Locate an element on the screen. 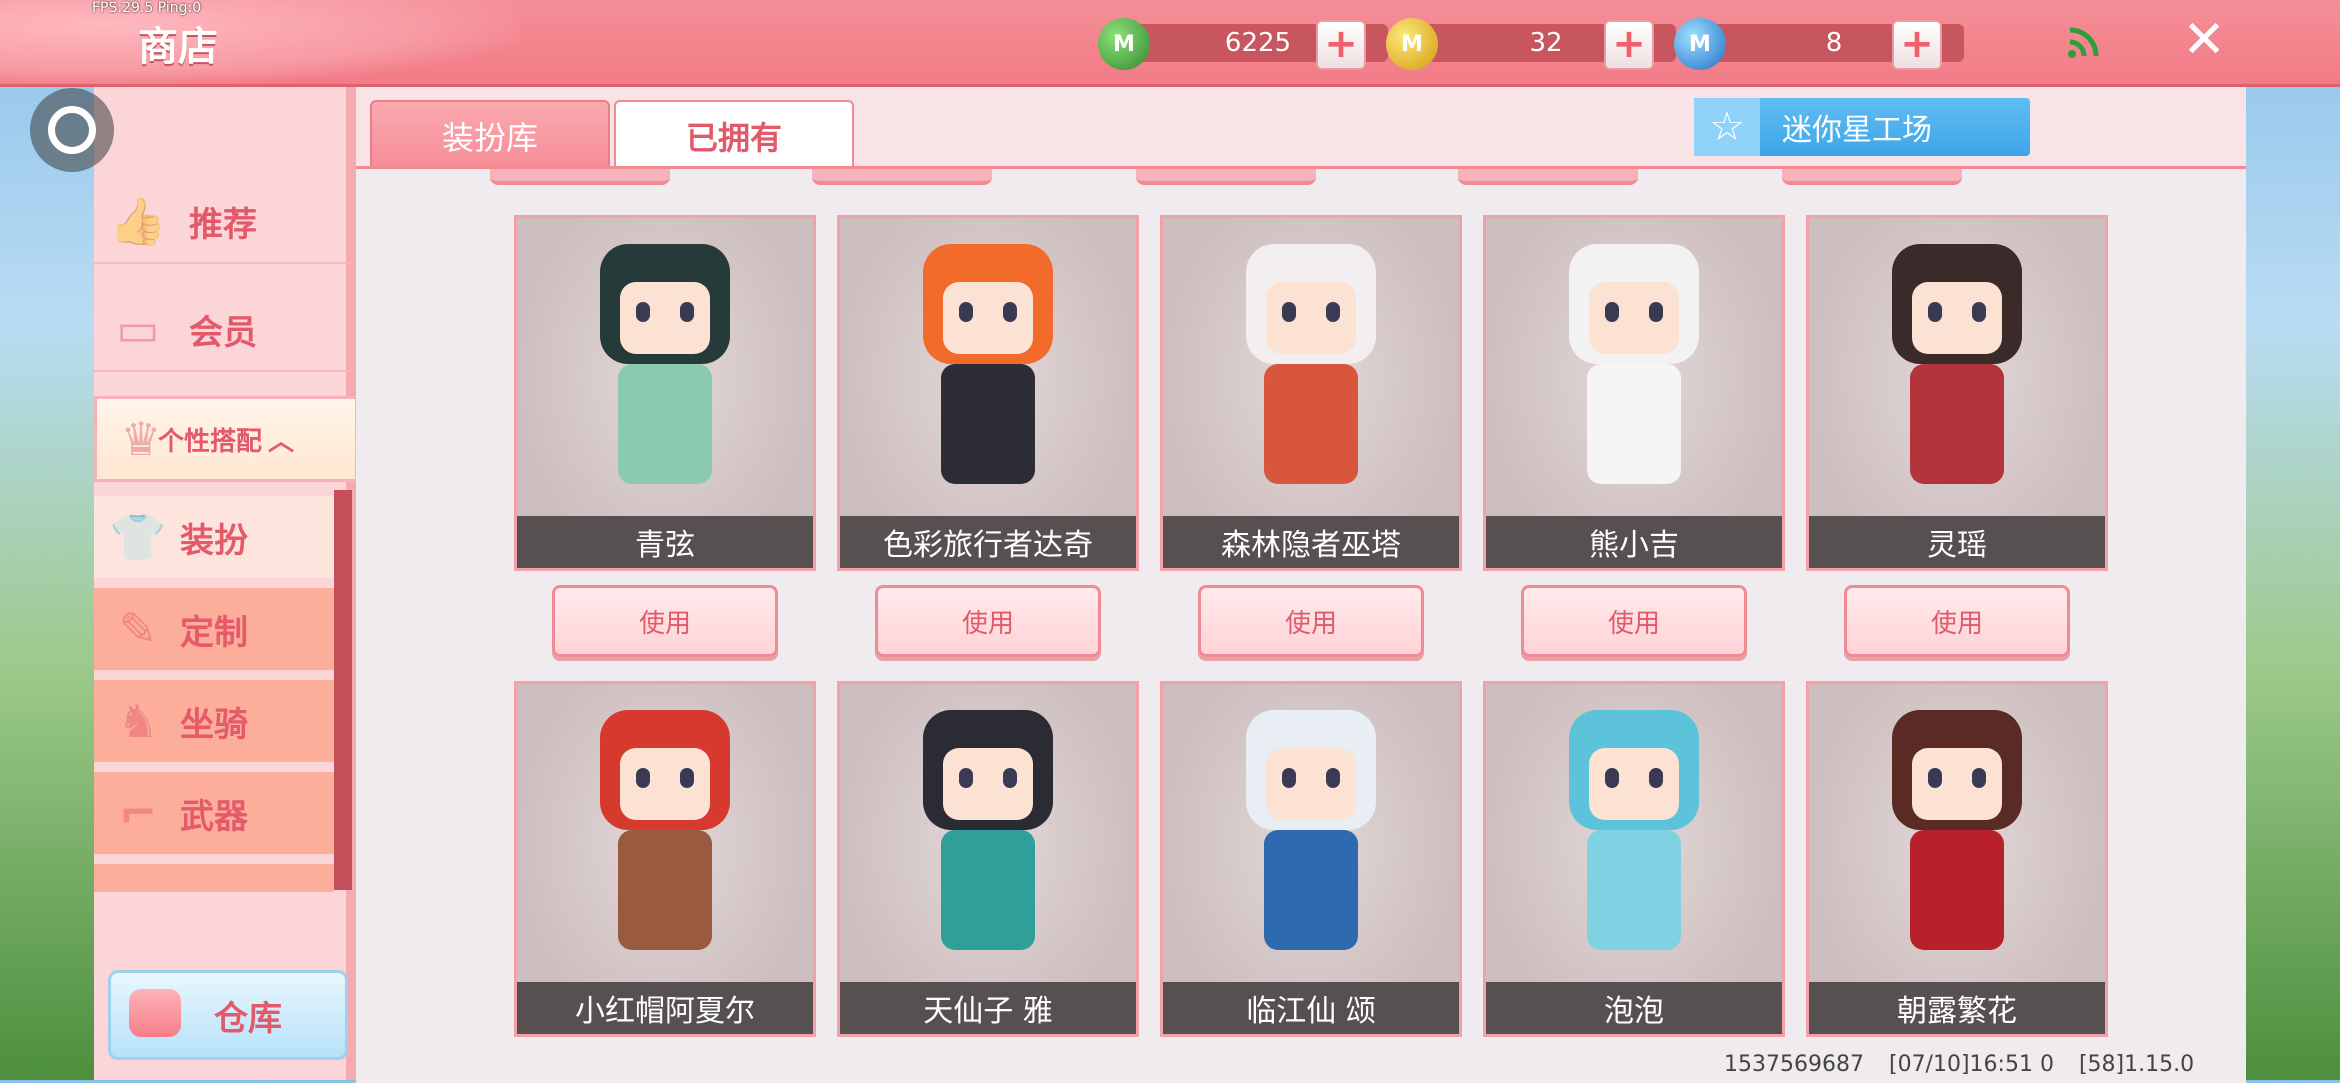 This screenshot has width=2340, height=1083. mini-point-icon: M is located at coordinates (1700, 44).